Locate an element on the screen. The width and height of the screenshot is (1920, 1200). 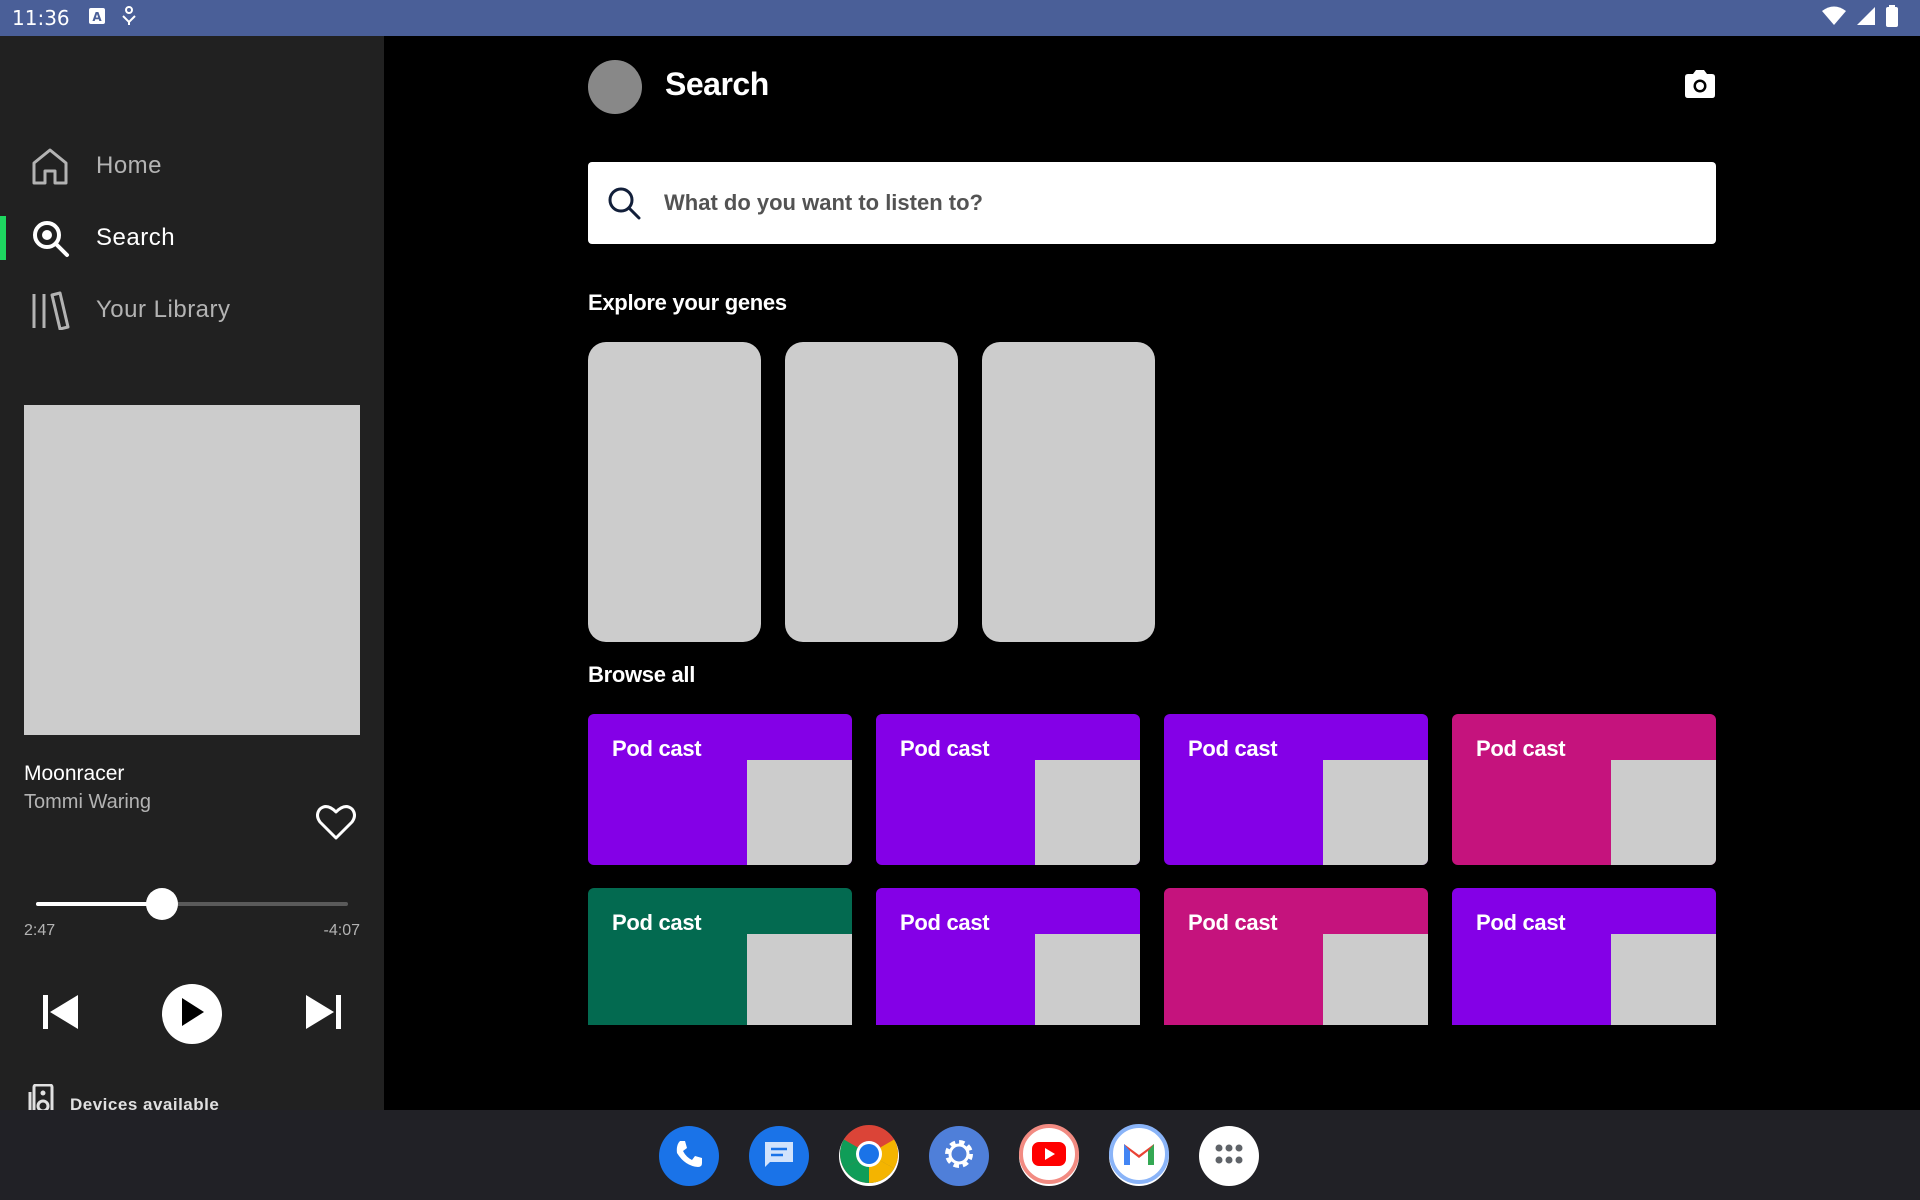
progress-bar is located at coordinates (192, 904).